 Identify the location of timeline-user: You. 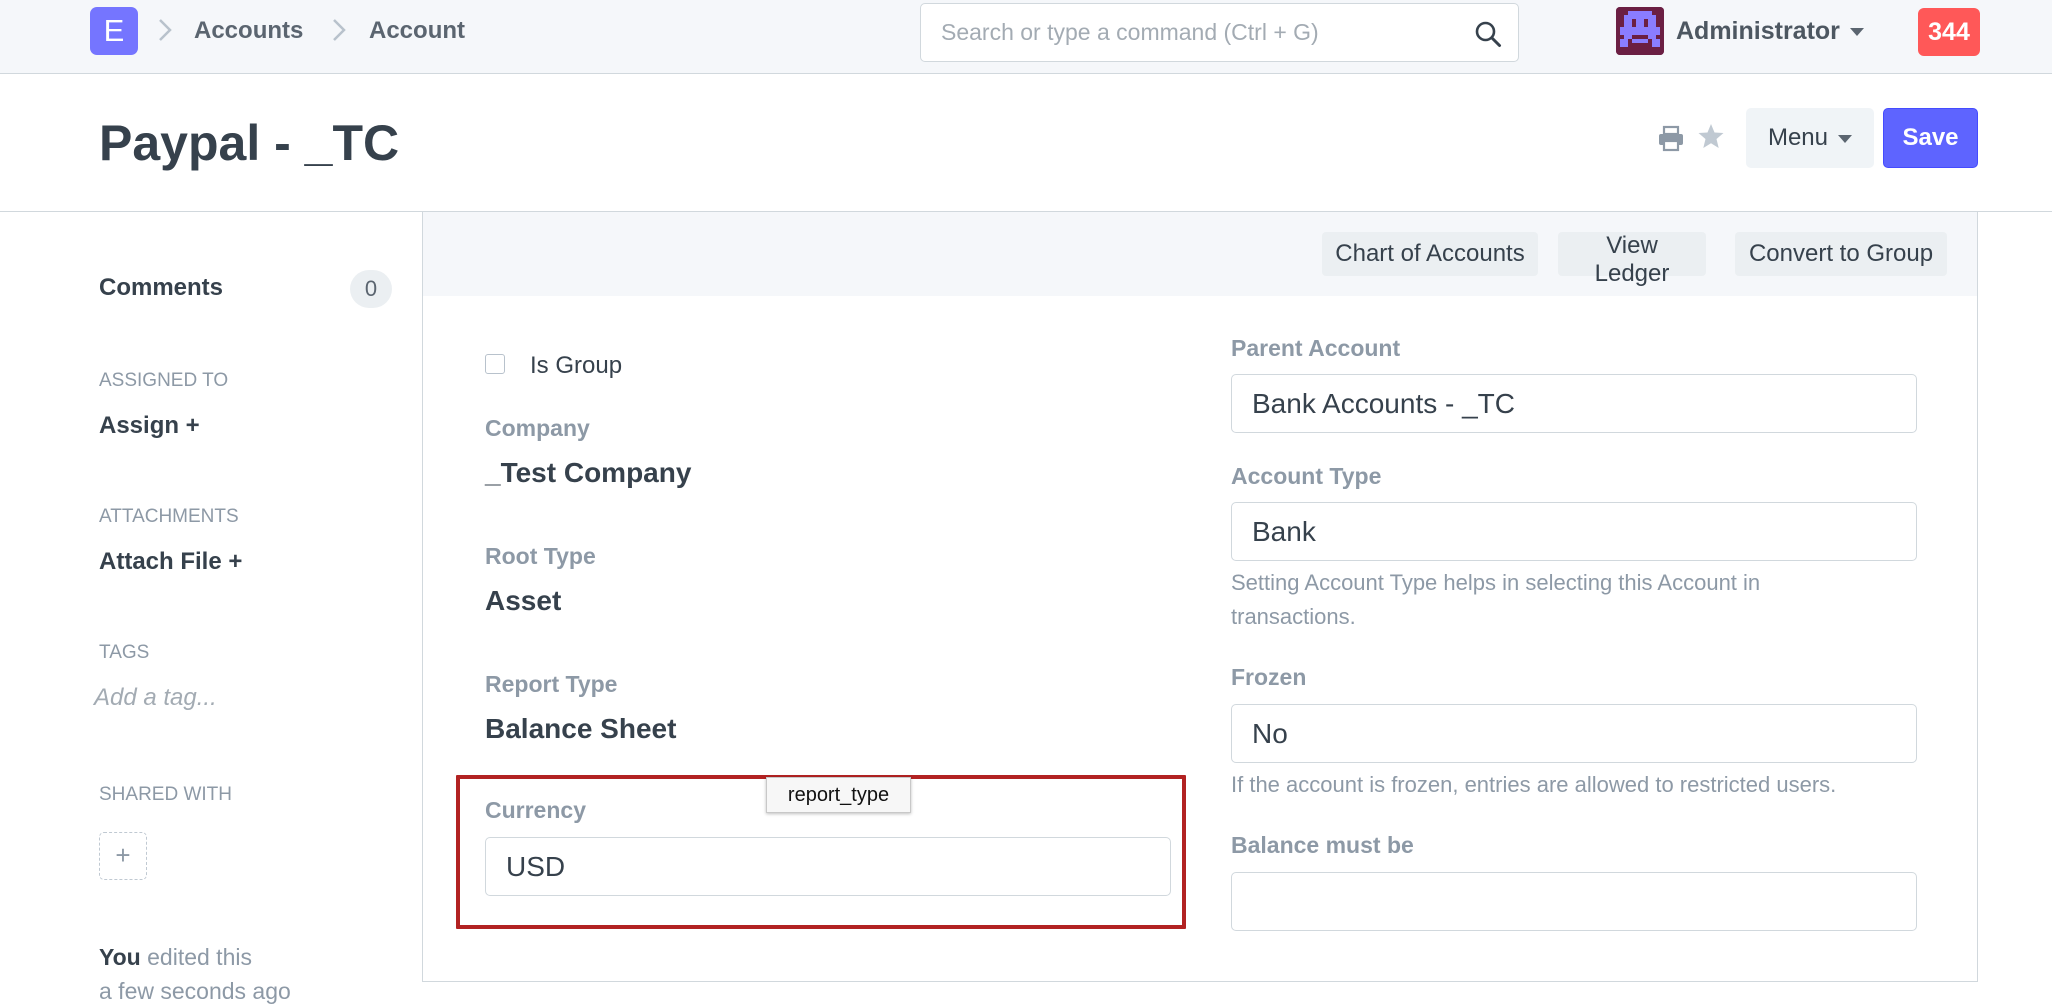
(120, 957).